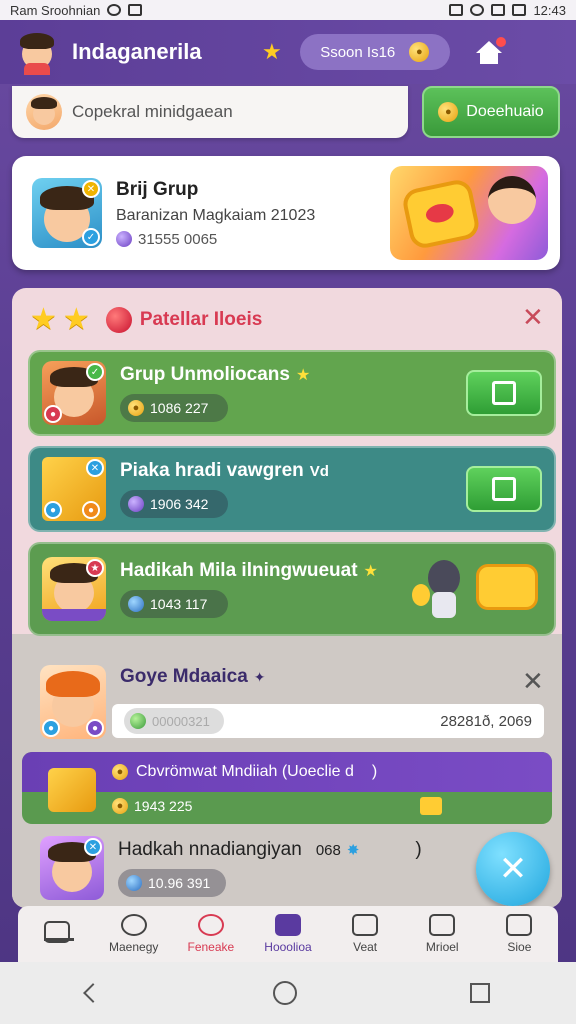 This screenshot has height=1024, width=576. Describe the element at coordinates (418, 849) in the screenshot. I see `group-suffix: )` at that location.